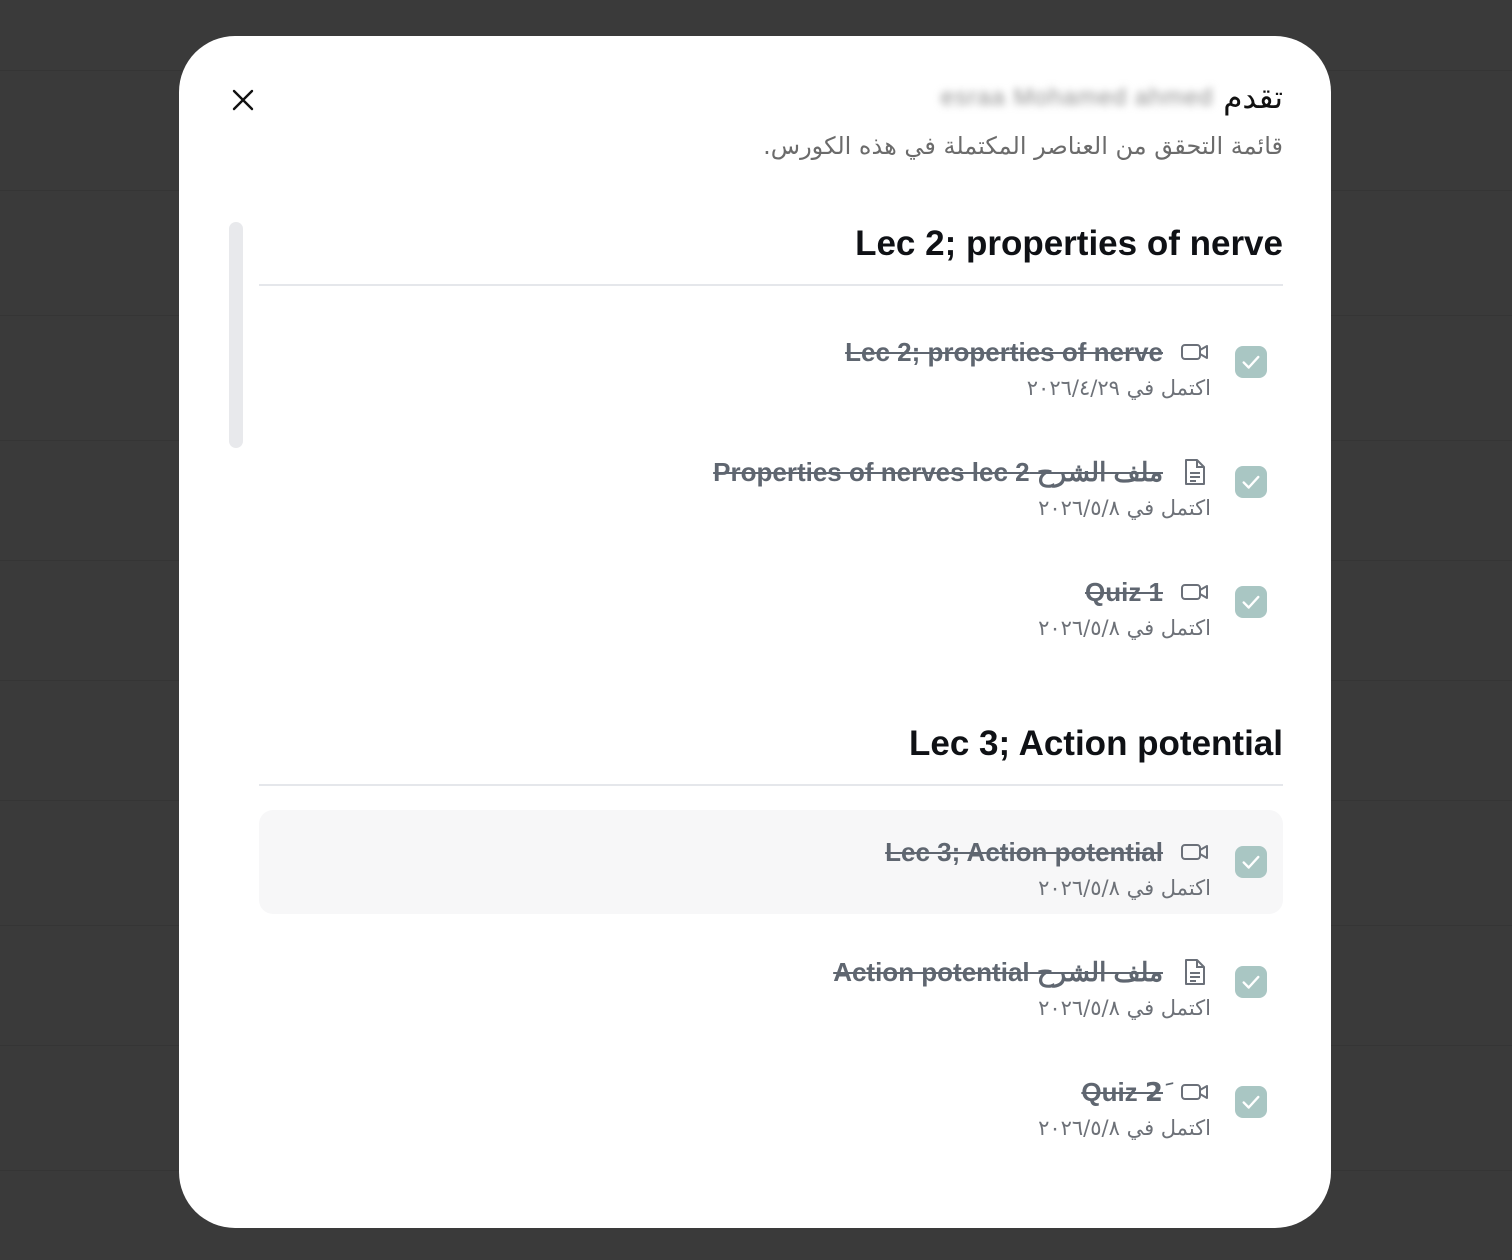  What do you see at coordinates (755, 352) in the screenshot?
I see `item-main: Lec 2; properties of nerve` at bounding box center [755, 352].